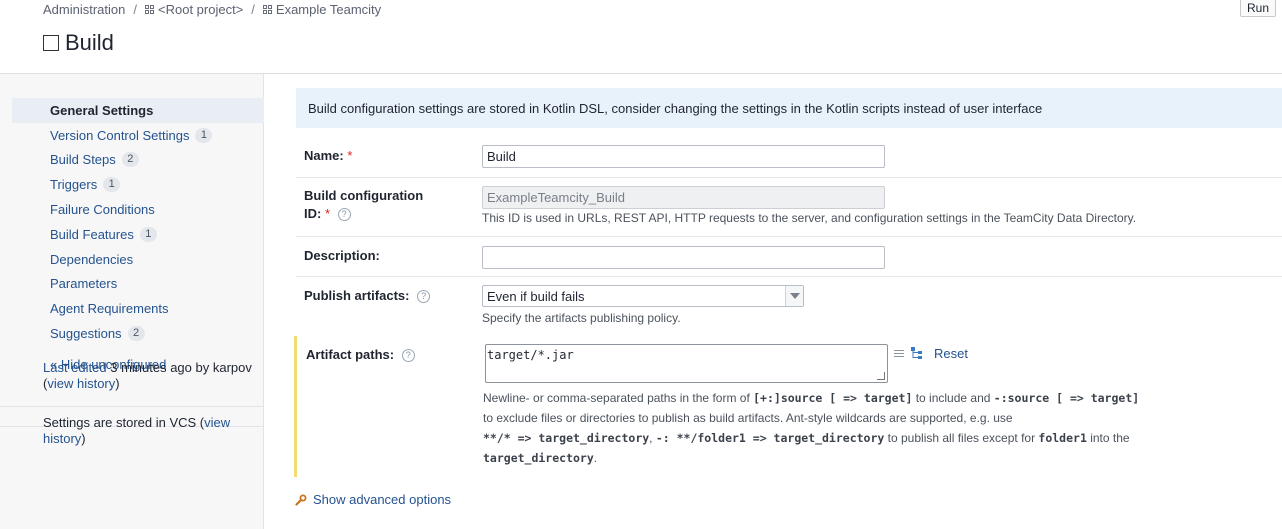 The width and height of the screenshot is (1282, 529). I want to click on show-advanced-options: Show advanced options, so click(373, 499).